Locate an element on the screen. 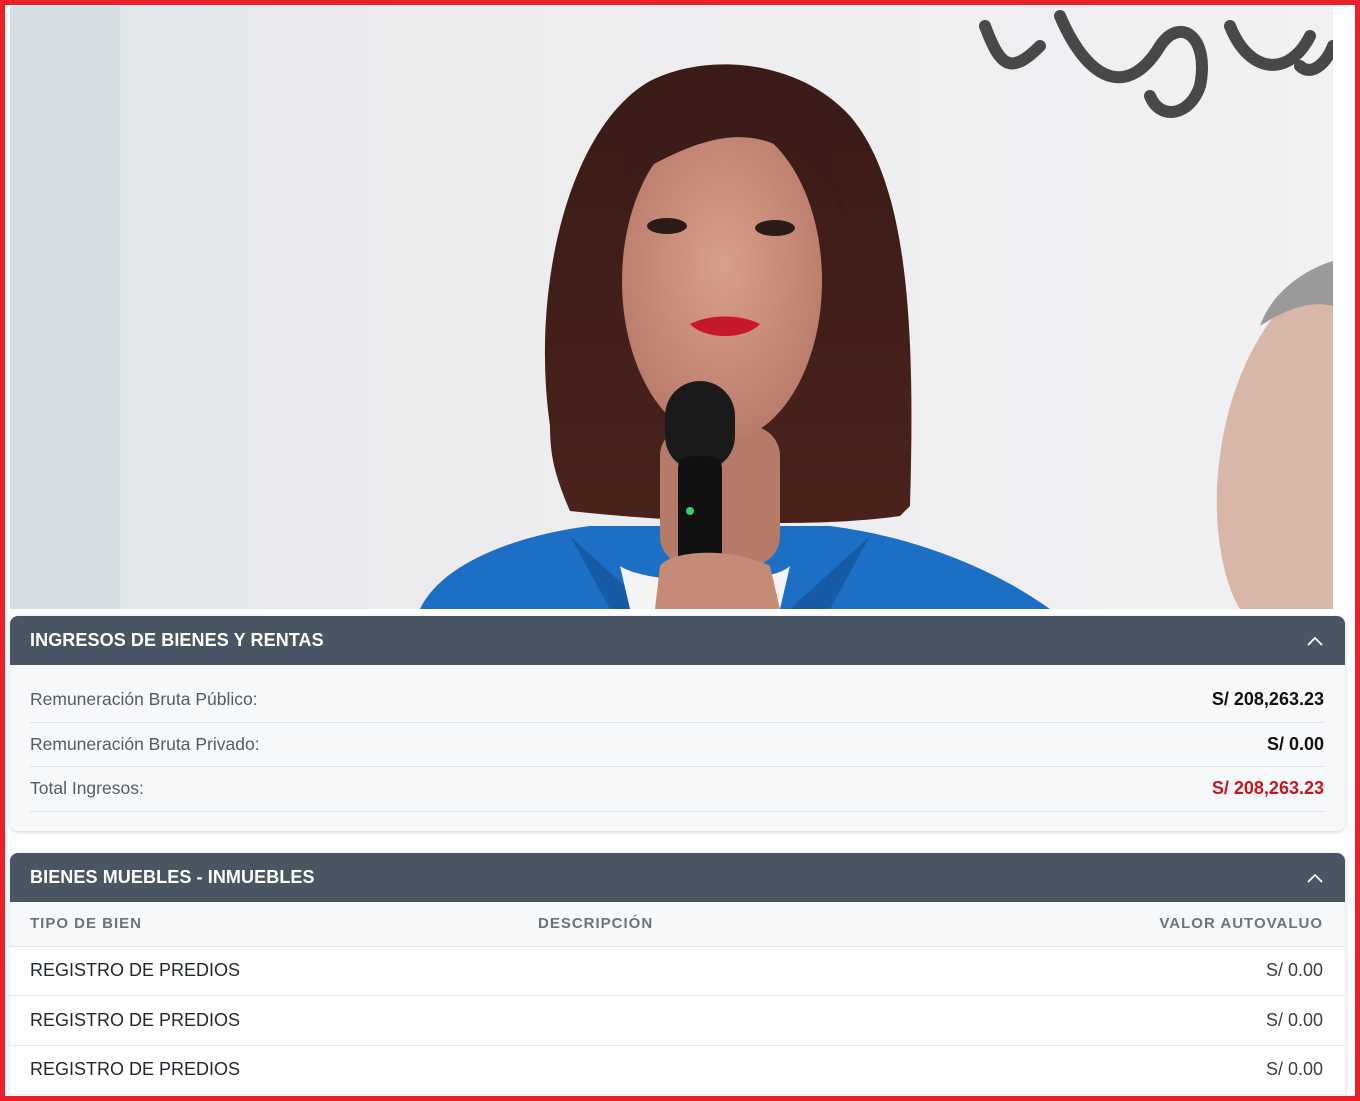 This screenshot has width=1360, height=1101. income-row-private: Remuneración Bruta Privado: S/ 0.00 is located at coordinates (677, 745).